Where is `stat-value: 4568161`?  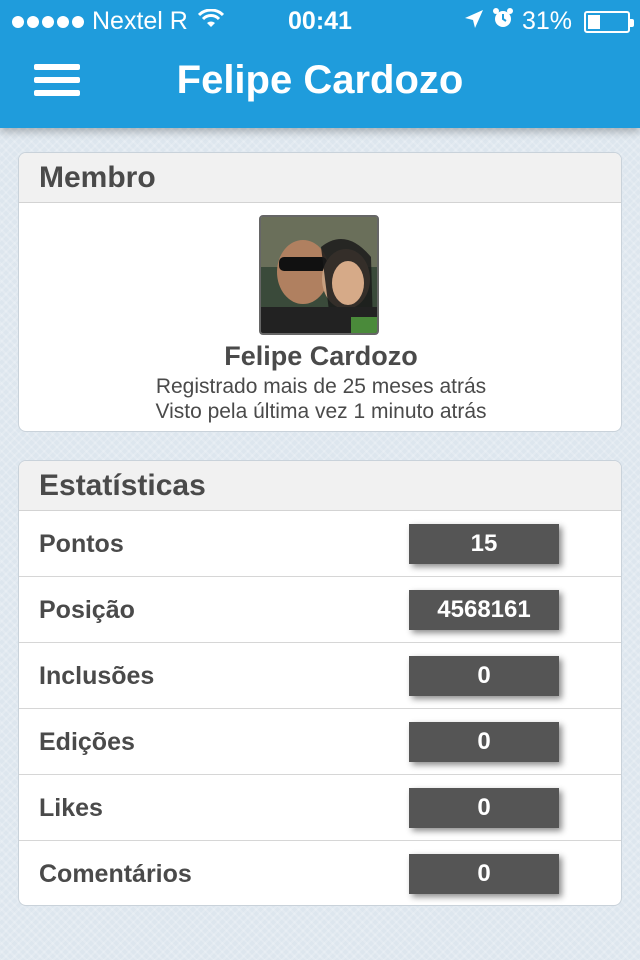 stat-value: 4568161 is located at coordinates (484, 610).